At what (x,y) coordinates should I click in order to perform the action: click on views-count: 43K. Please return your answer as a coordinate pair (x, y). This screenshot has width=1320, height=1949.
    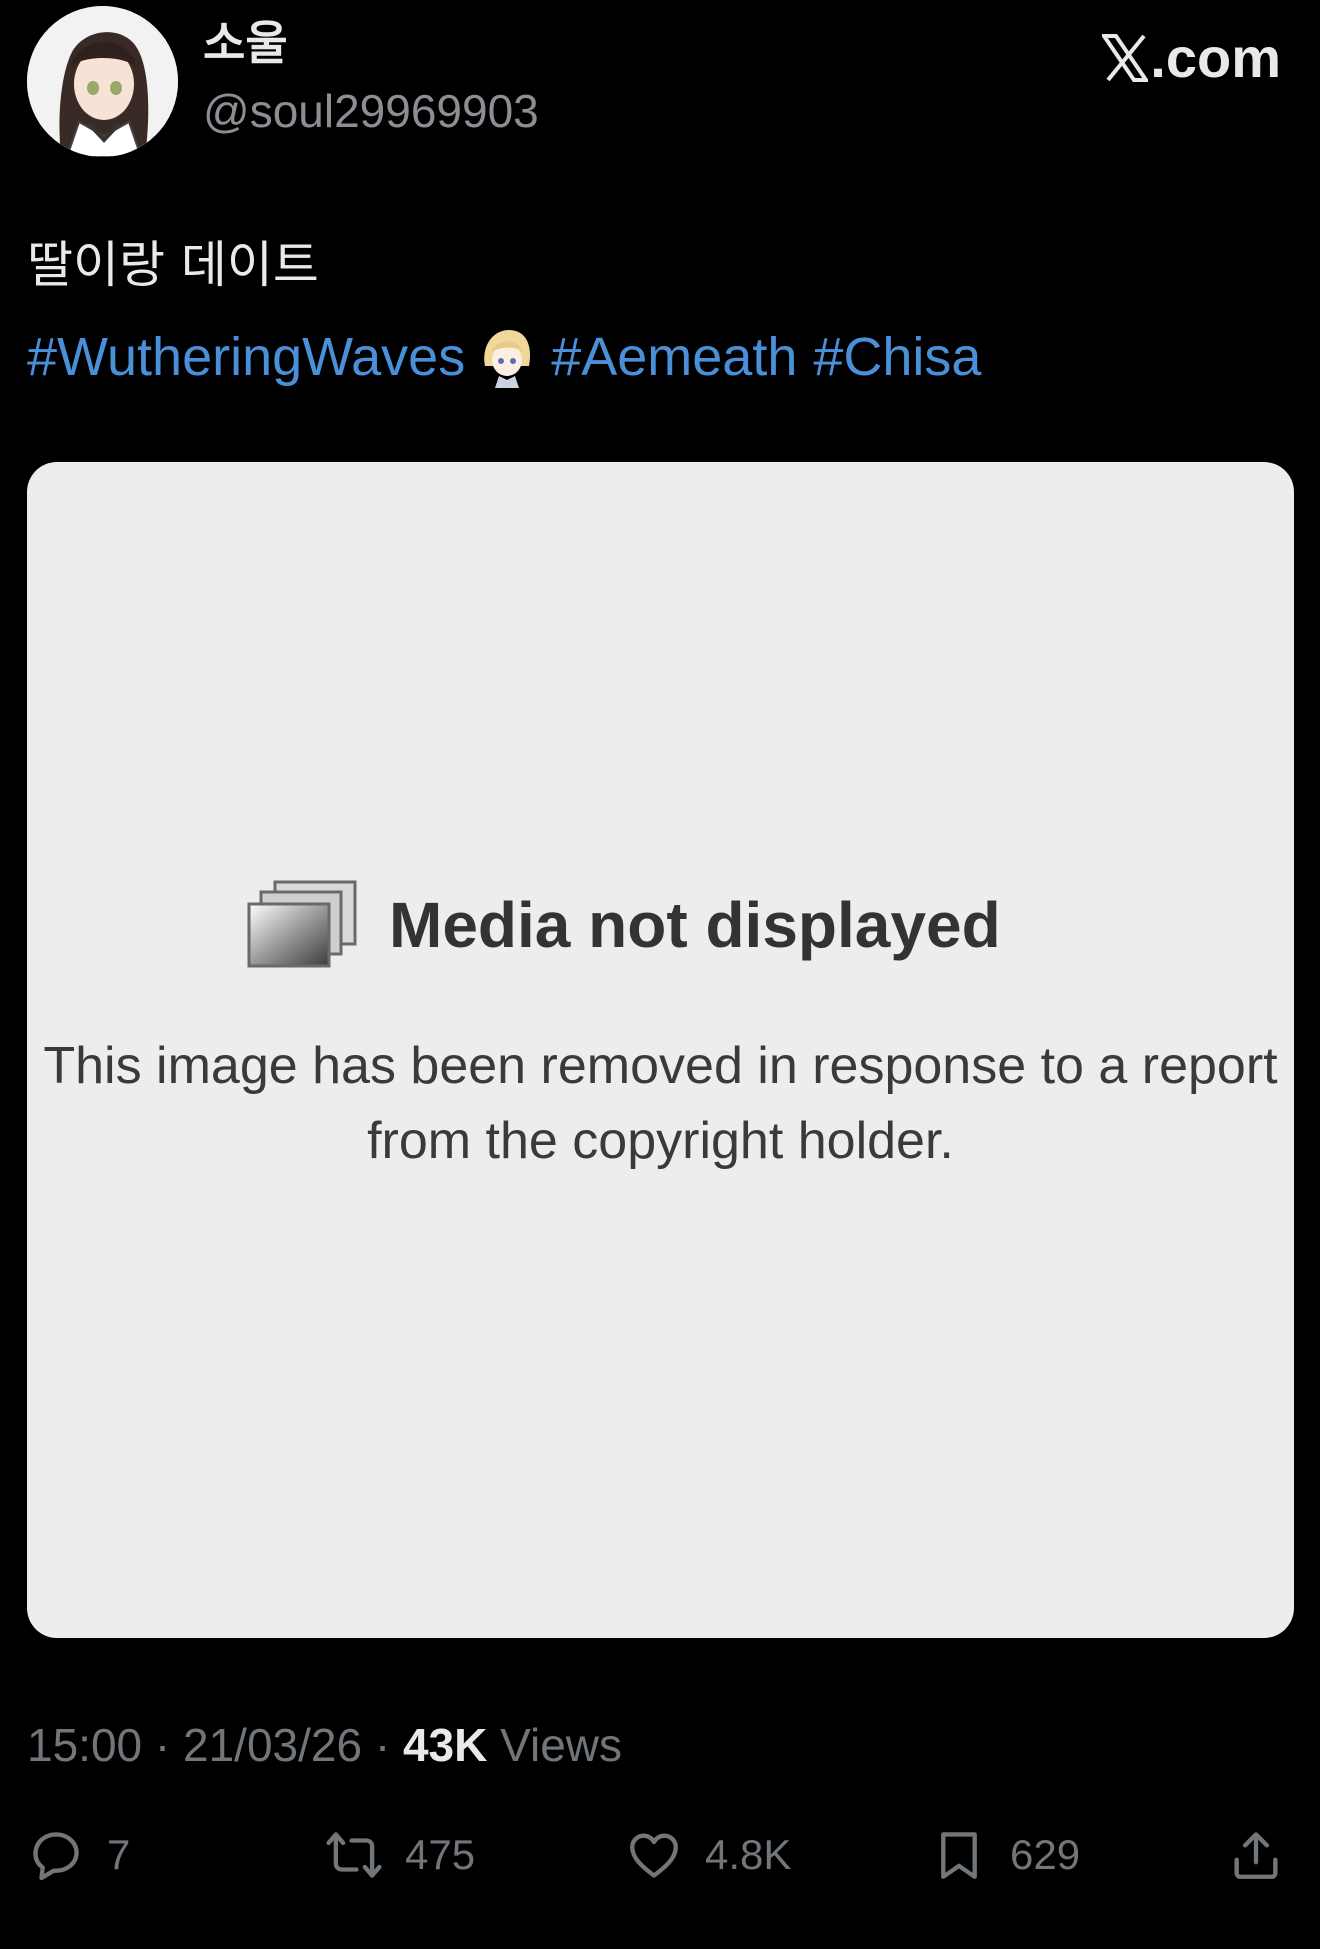
    Looking at the image, I should click on (445, 1745).